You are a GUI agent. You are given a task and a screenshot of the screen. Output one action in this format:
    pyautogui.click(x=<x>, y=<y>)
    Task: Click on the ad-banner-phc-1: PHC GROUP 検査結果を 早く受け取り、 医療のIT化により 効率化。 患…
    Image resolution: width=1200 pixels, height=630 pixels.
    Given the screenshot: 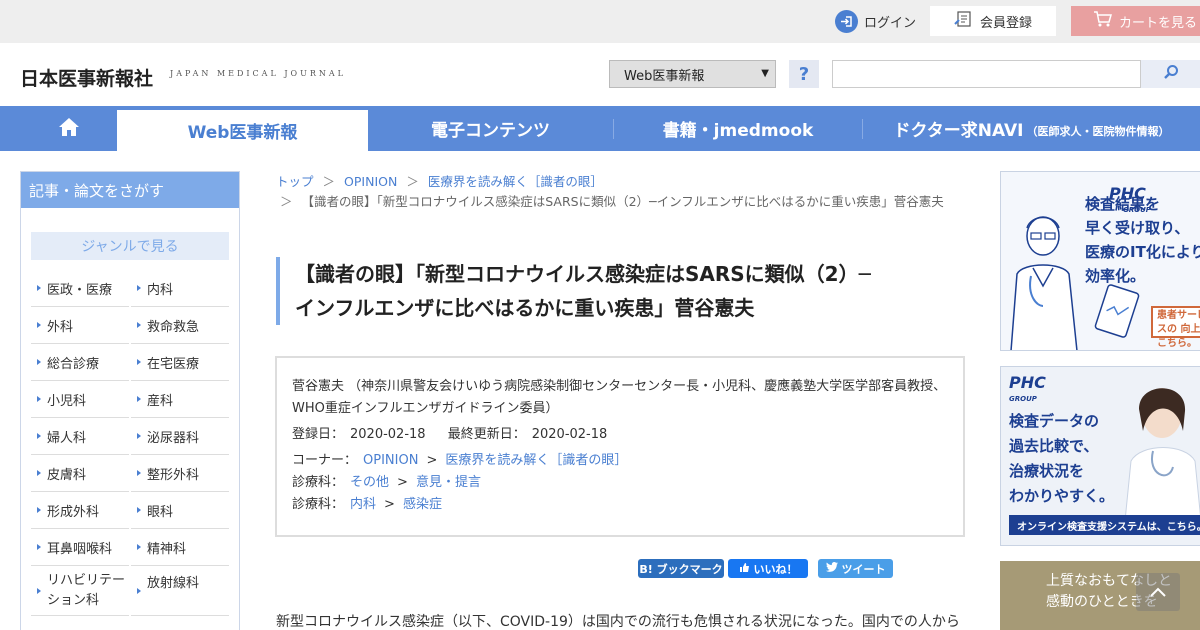 What is the action you would take?
    pyautogui.click(x=1100, y=261)
    